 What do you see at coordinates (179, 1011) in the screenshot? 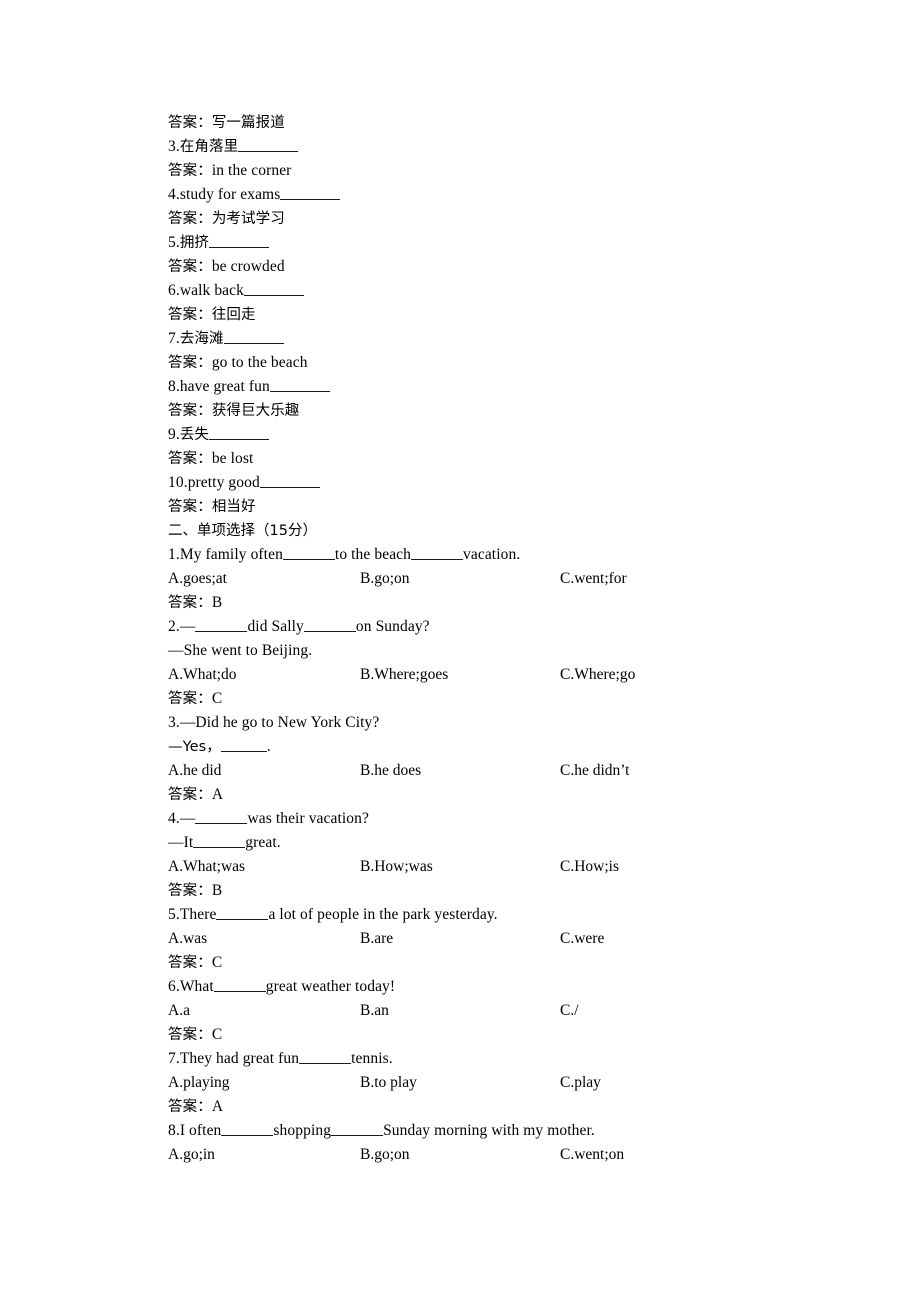
I see `option-a: A.a` at bounding box center [179, 1011].